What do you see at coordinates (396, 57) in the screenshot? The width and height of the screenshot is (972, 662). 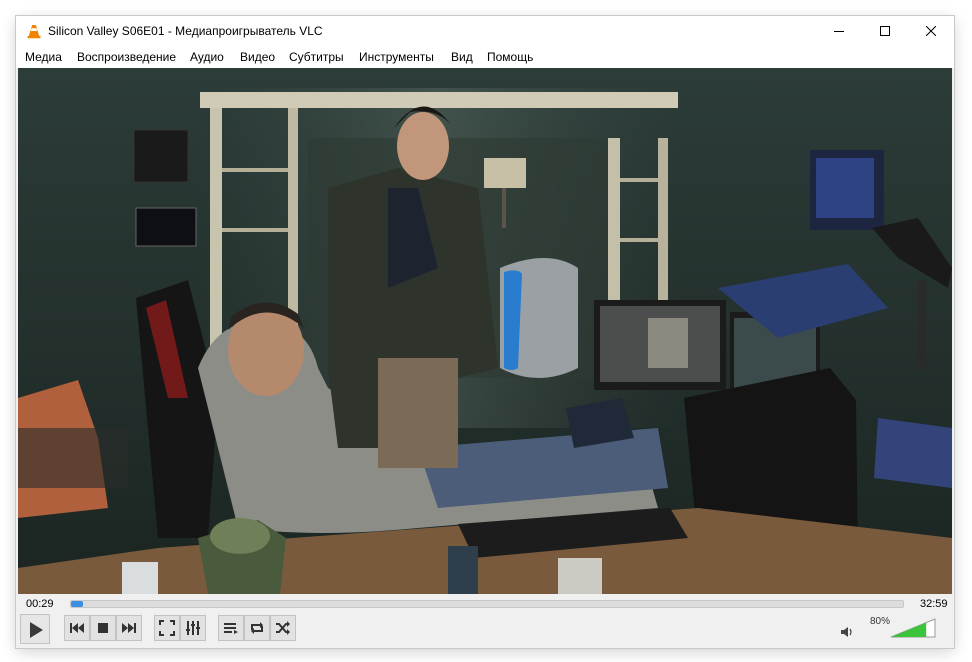 I see `menu-tools: Инструменты` at bounding box center [396, 57].